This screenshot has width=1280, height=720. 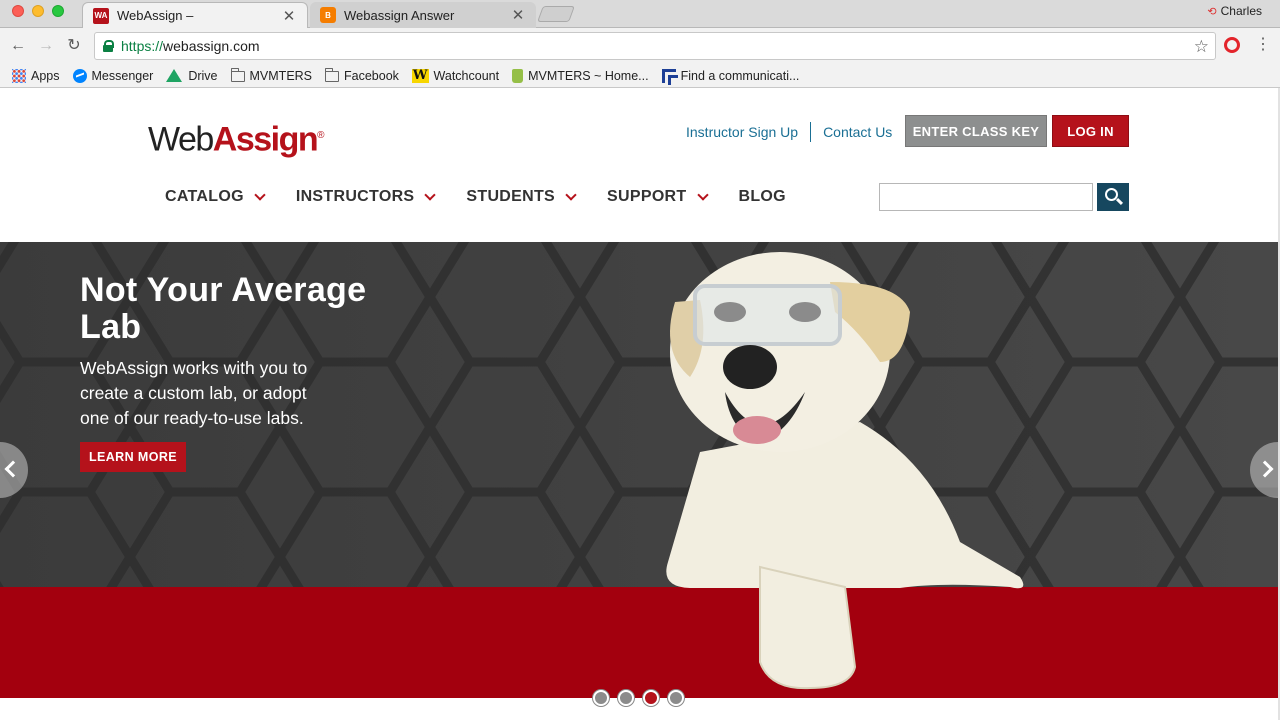 What do you see at coordinates (38, 11) in the screenshot?
I see `minimize-window-icon` at bounding box center [38, 11].